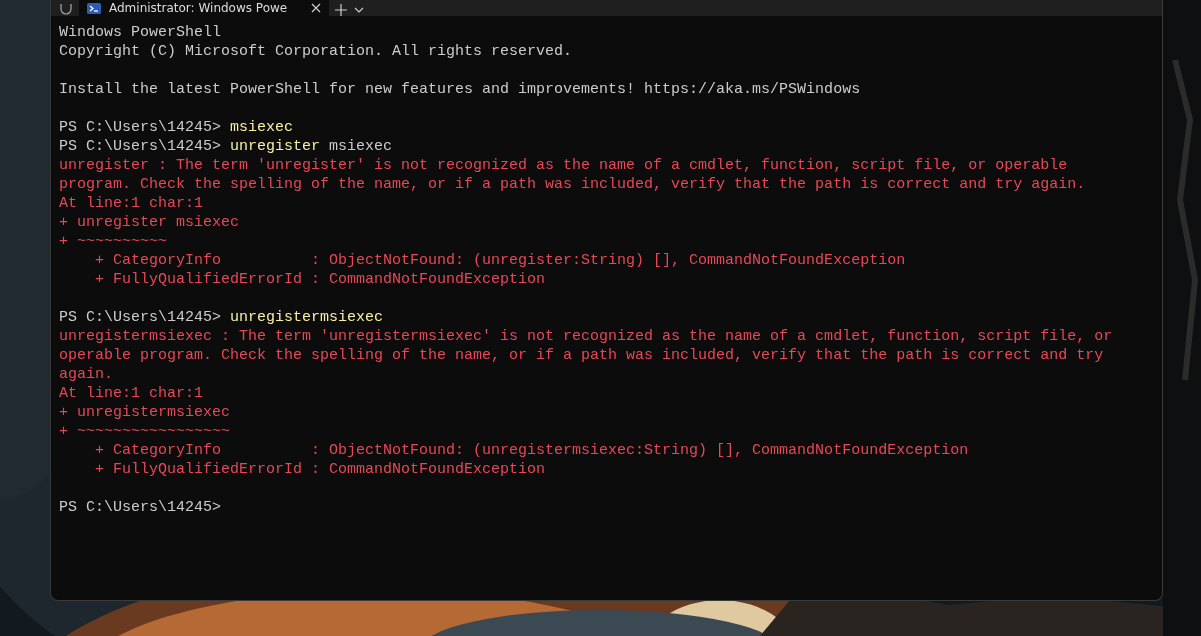  Describe the element at coordinates (581, 355) in the screenshot. I see `error-text: operable program. Check the spelling of the name, or if a path was included, verify that the path is correct and try` at that location.